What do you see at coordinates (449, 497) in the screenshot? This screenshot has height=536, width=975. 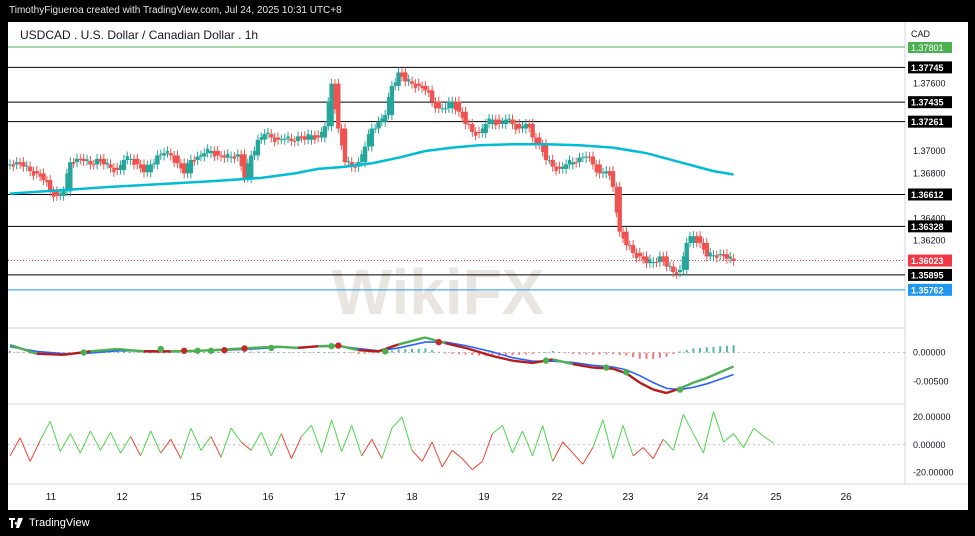 I see `time-axis: 11 12 15 16 17 18 19 22 23 24 25 26` at bounding box center [449, 497].